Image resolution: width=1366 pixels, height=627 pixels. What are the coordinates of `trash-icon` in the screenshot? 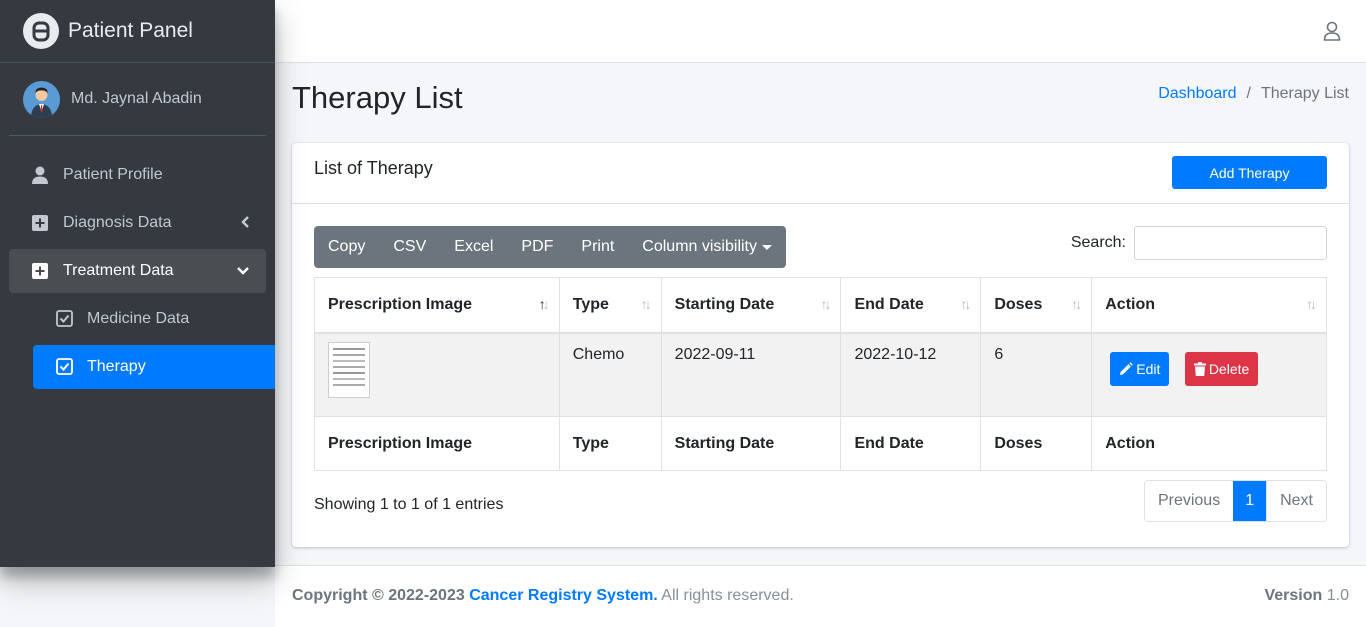 It's located at (1199, 368).